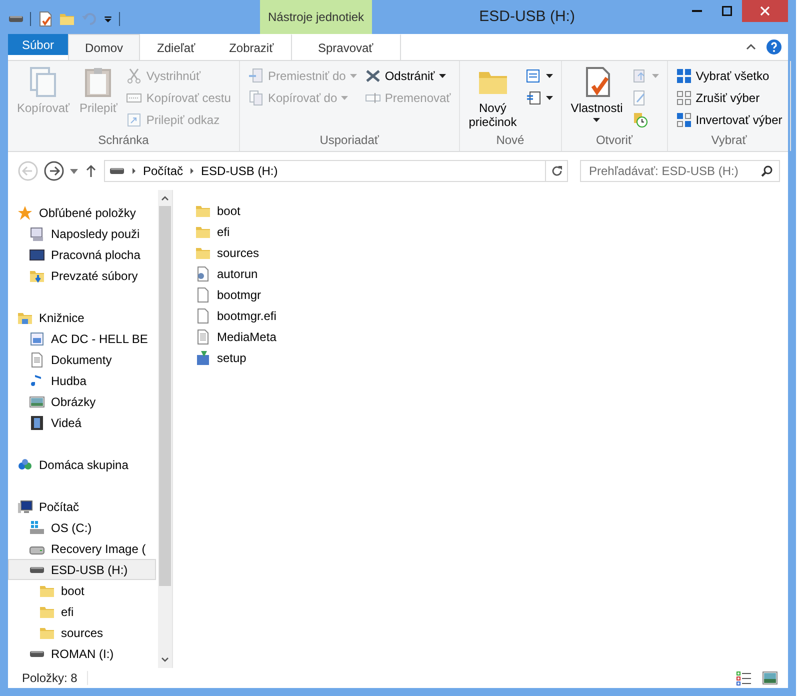  Describe the element at coordinates (228, 294) in the screenshot. I see `file-item: bootmgr` at that location.